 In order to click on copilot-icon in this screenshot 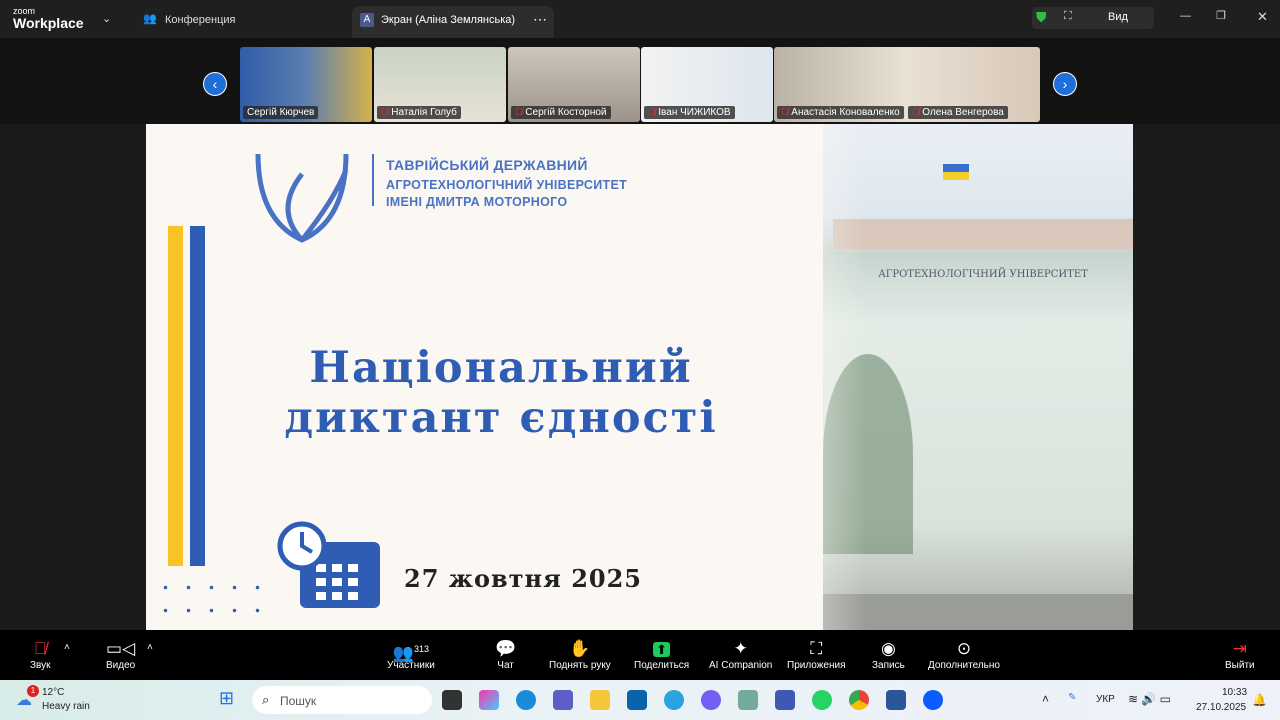, I will do `click(489, 700)`.